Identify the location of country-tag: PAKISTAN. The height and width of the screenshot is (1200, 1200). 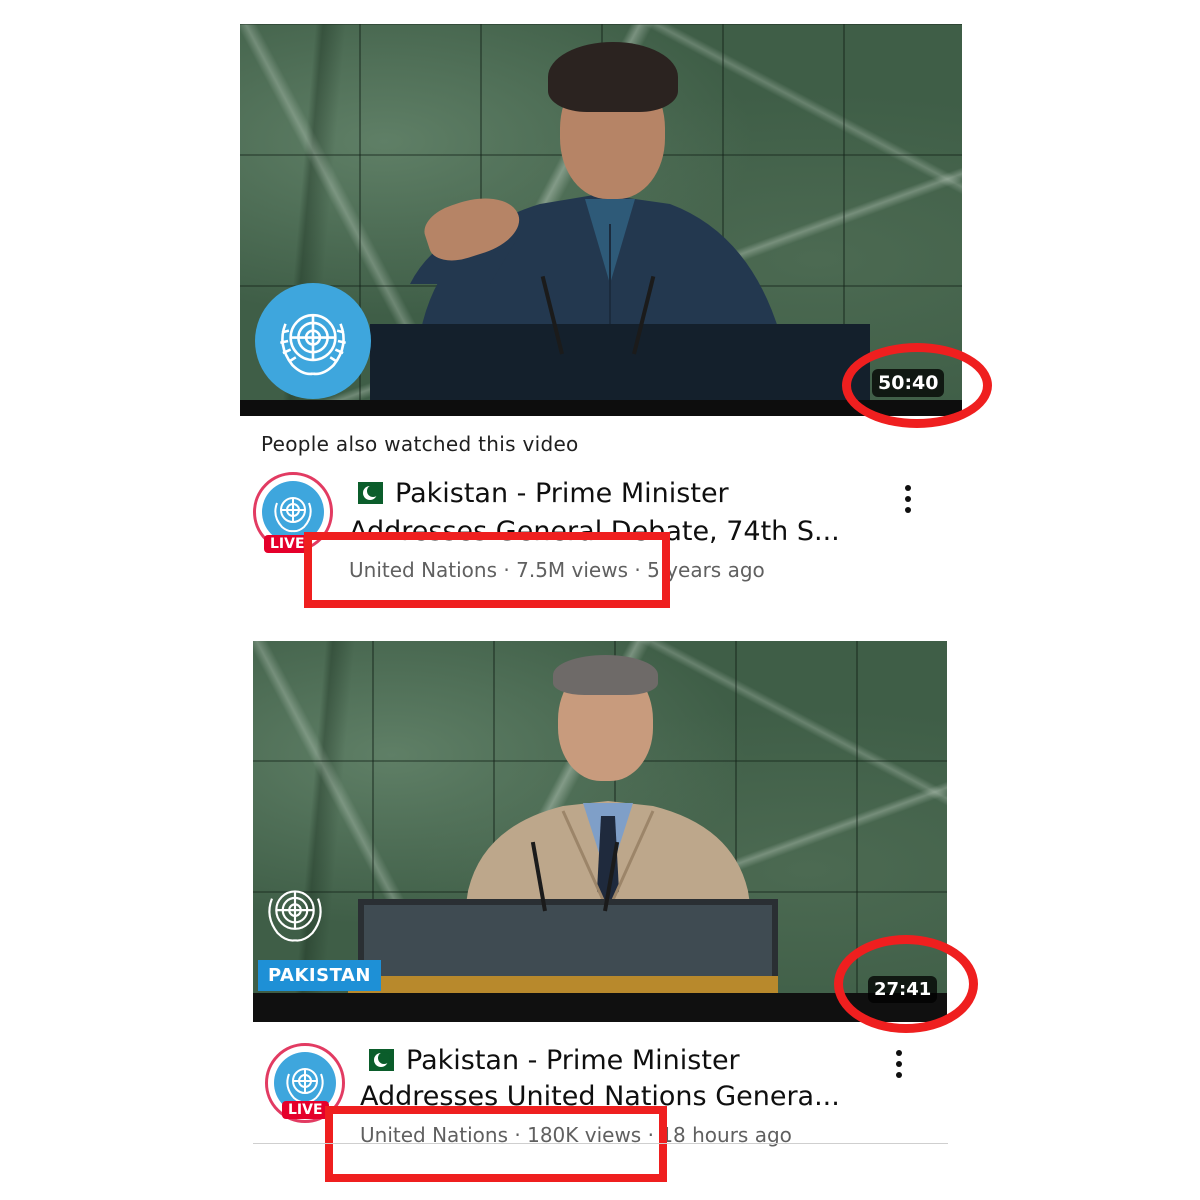
(319, 975).